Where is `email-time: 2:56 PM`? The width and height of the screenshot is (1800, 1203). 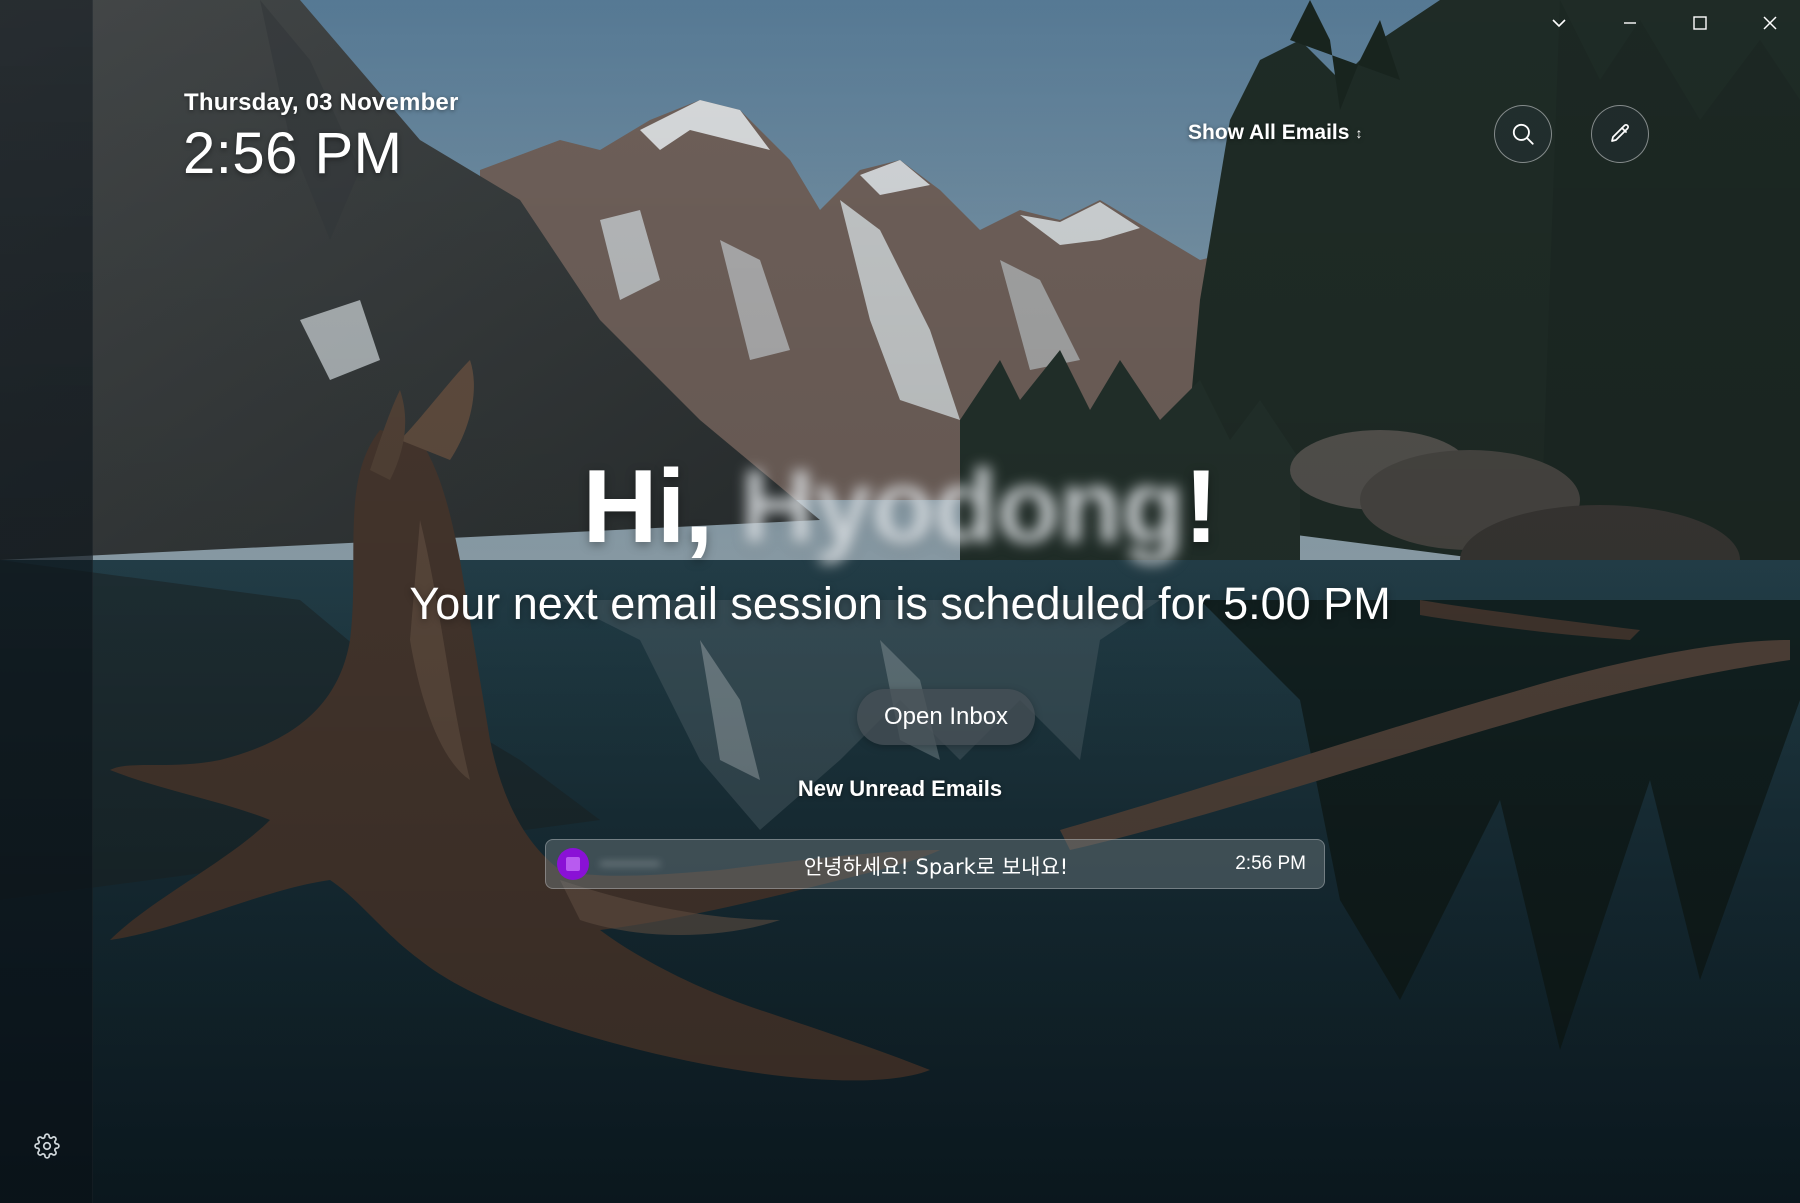 email-time: 2:56 PM is located at coordinates (1270, 863).